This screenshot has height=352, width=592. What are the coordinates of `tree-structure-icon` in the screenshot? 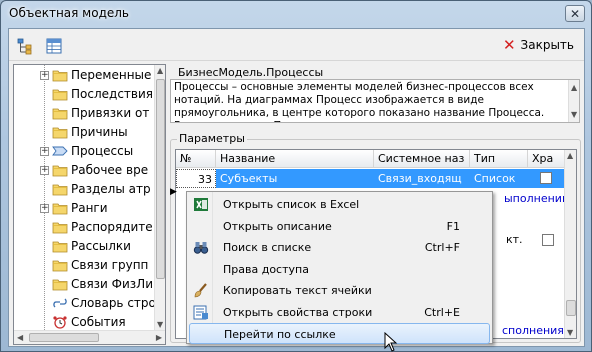 It's located at (25, 46).